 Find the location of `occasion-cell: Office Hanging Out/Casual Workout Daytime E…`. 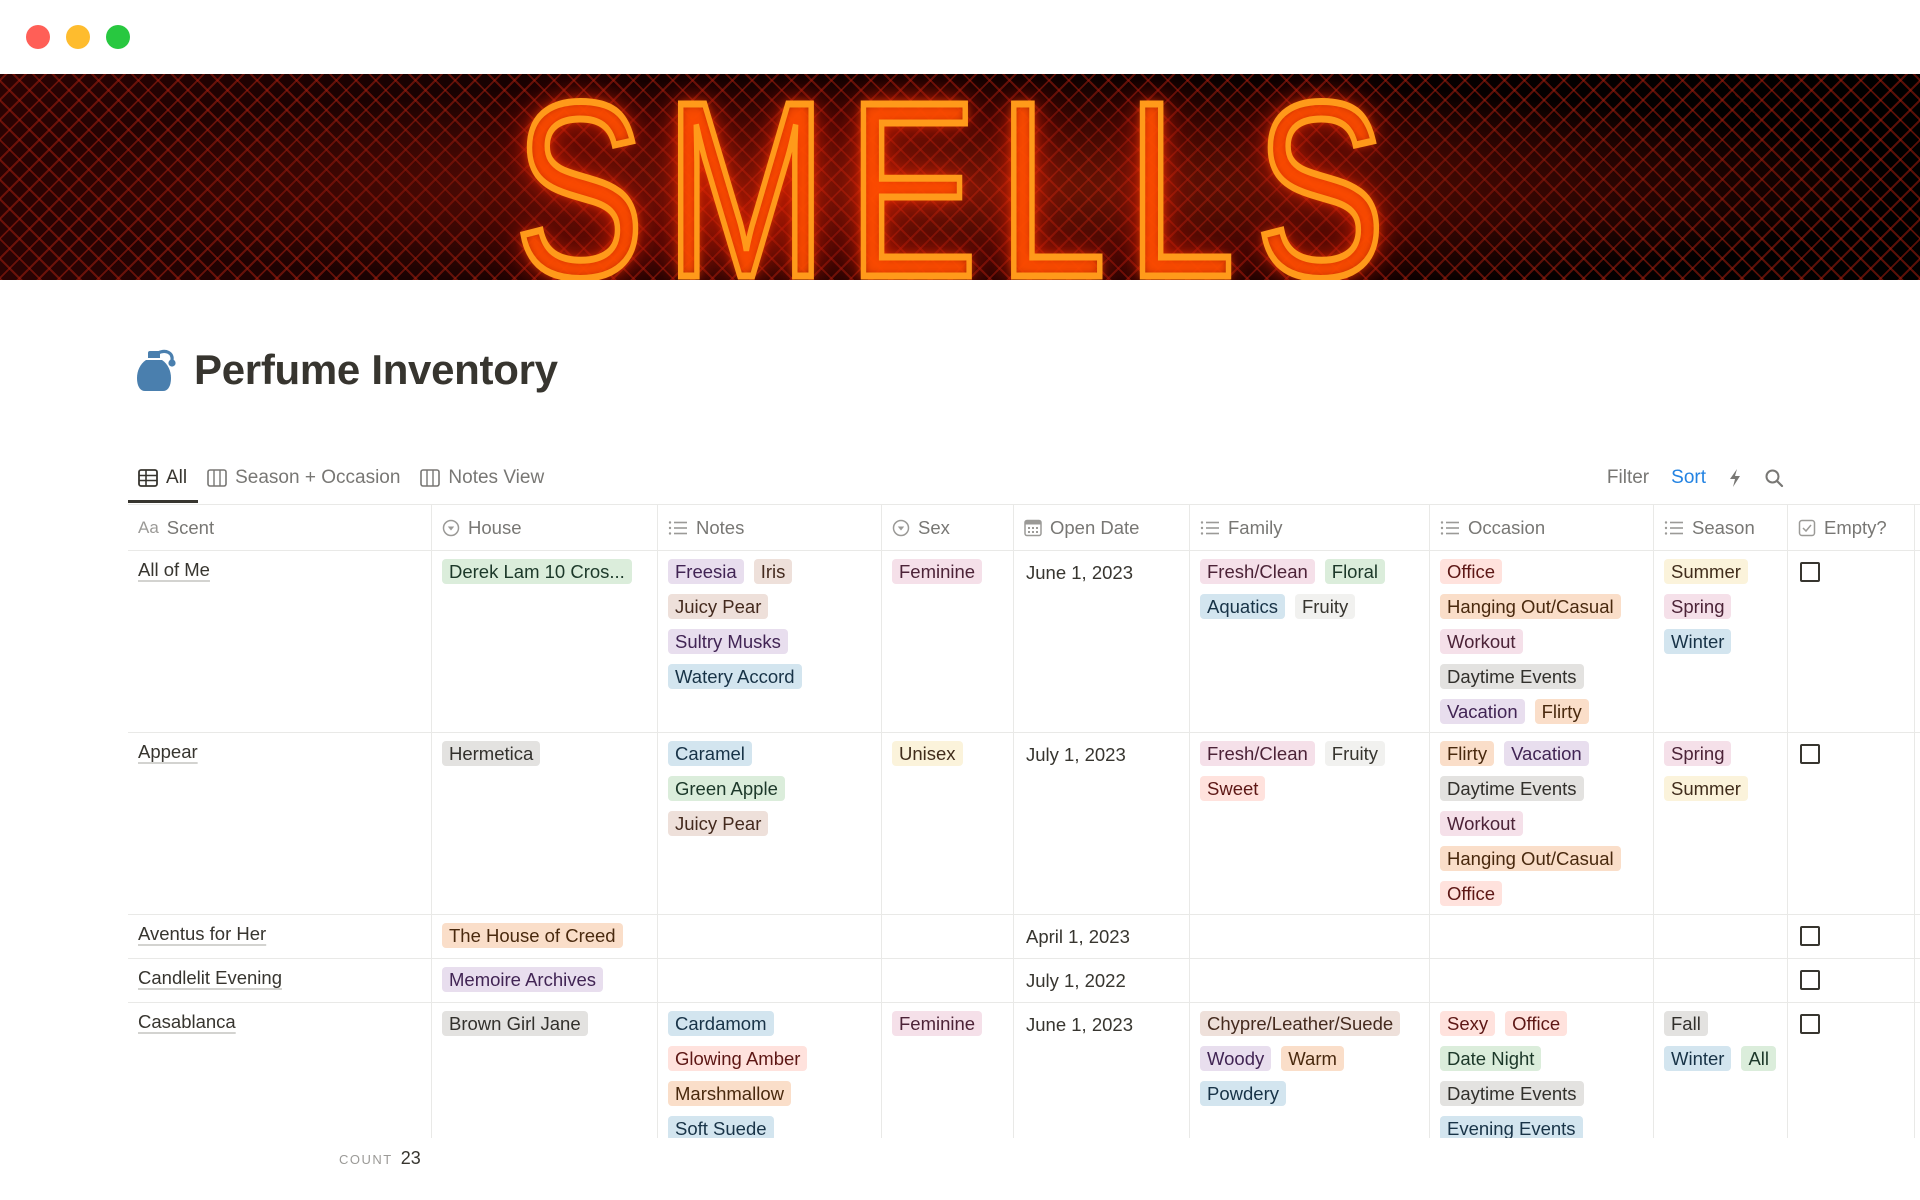

occasion-cell: Office Hanging Out/Casual Workout Daytime E… is located at coordinates (1542, 641).